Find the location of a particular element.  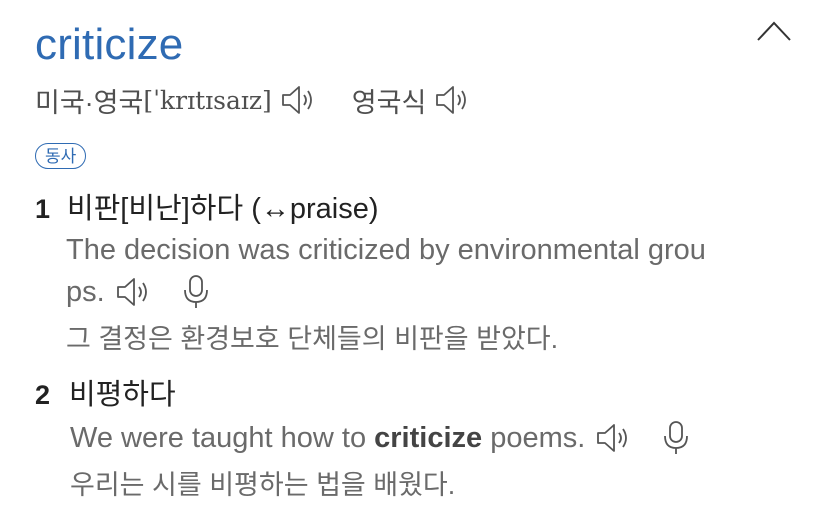

pronunciation-region-label: 미국·영국 is located at coordinates (89, 102).